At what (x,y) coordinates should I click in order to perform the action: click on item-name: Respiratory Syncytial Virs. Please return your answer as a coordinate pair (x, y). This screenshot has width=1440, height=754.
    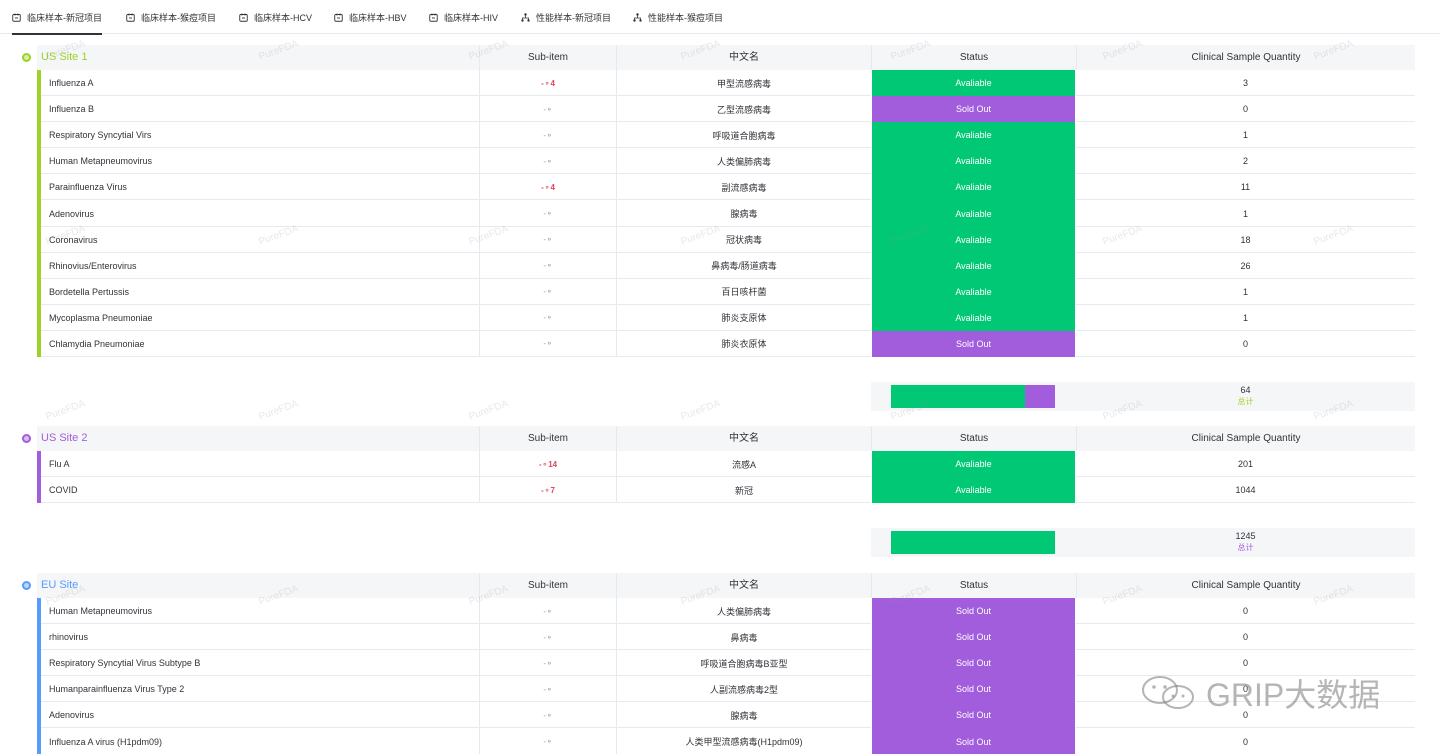
    Looking at the image, I should click on (264, 135).